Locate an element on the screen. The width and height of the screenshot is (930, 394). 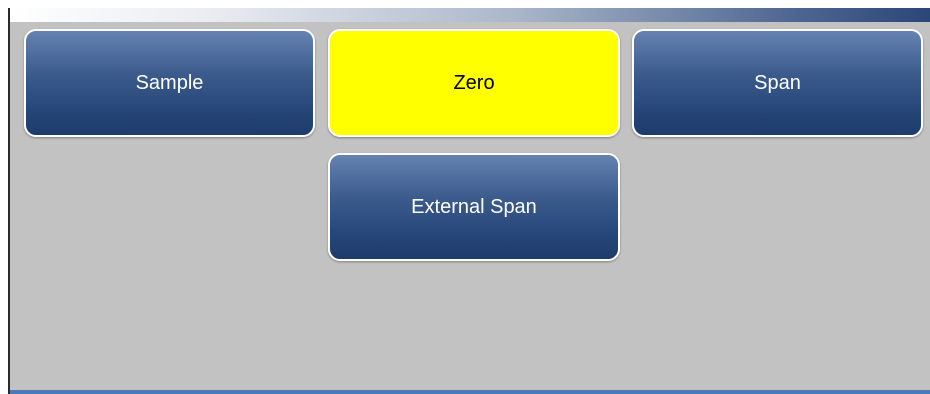
title-bar-gradient is located at coordinates (470, 15).